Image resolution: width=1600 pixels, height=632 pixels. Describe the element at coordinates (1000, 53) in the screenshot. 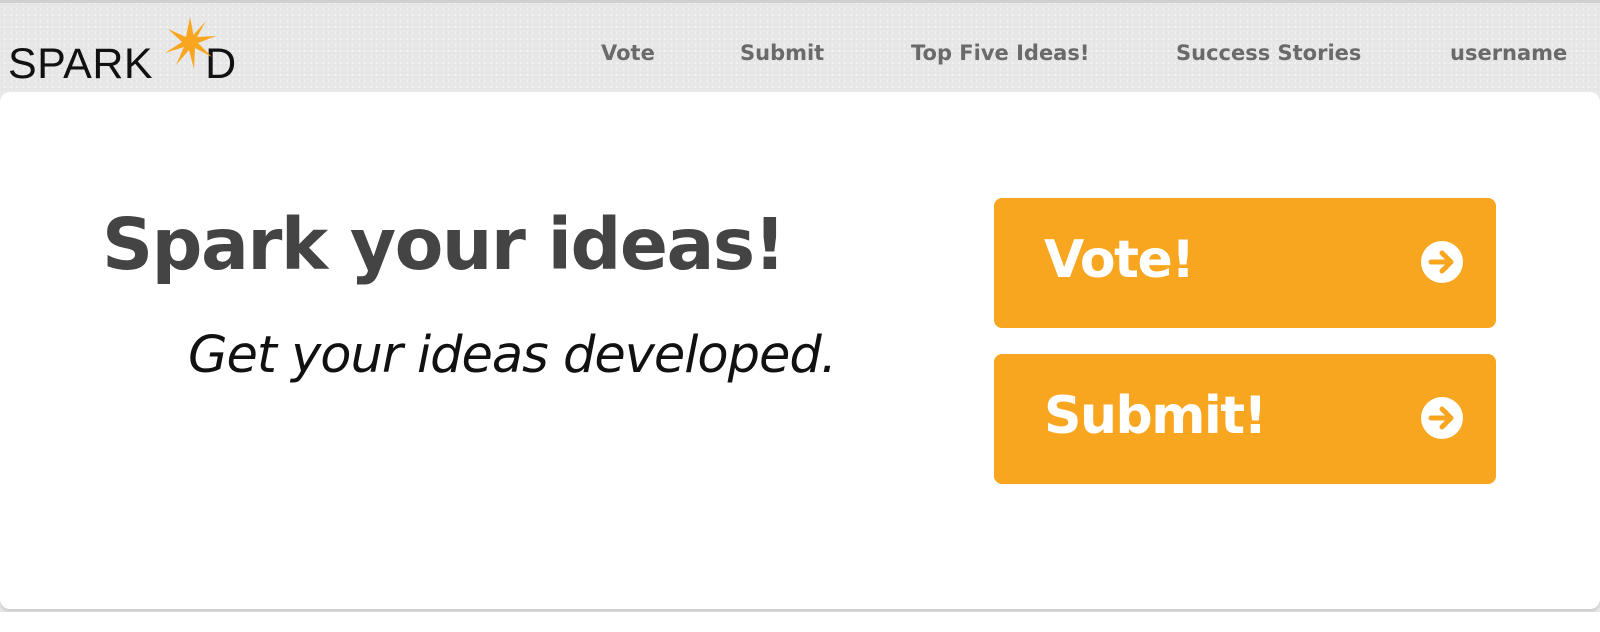

I see `nav-top-five-ideas-link: Top Five Ideas!` at that location.